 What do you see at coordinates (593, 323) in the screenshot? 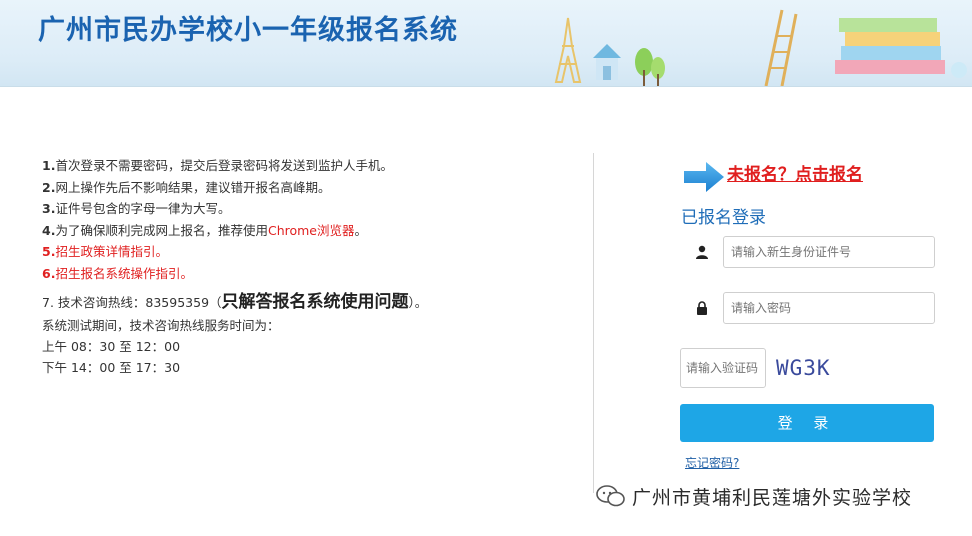
I see `vertical-divider` at bounding box center [593, 323].